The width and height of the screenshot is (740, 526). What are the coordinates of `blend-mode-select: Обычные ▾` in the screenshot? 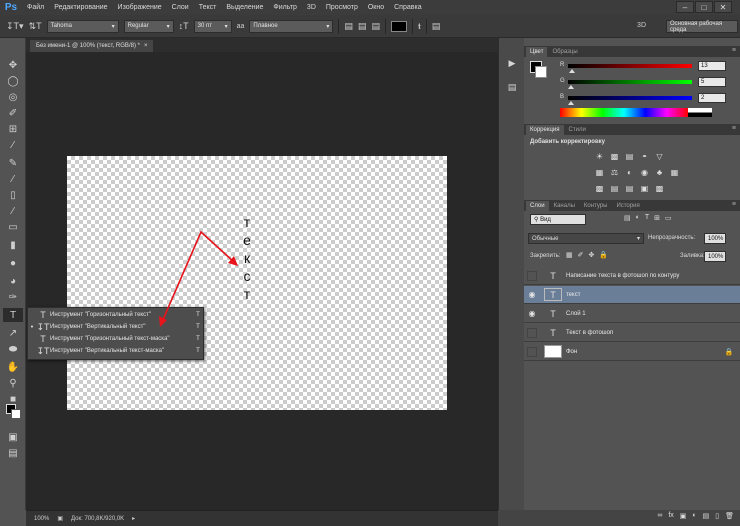 It's located at (586, 238).